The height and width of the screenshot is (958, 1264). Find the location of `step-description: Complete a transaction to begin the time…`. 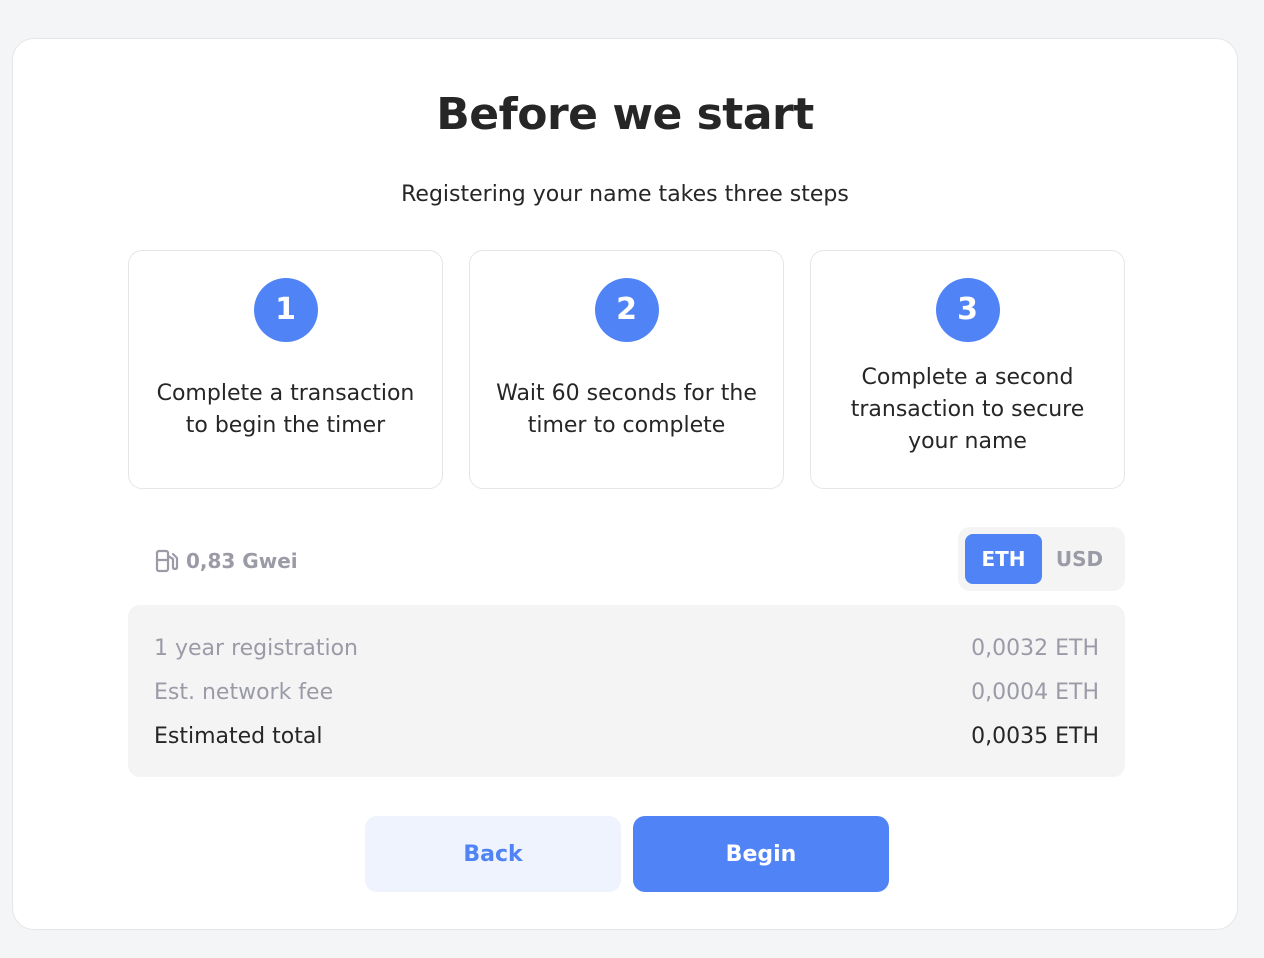

step-description: Complete a transaction to begin the time… is located at coordinates (285, 409).